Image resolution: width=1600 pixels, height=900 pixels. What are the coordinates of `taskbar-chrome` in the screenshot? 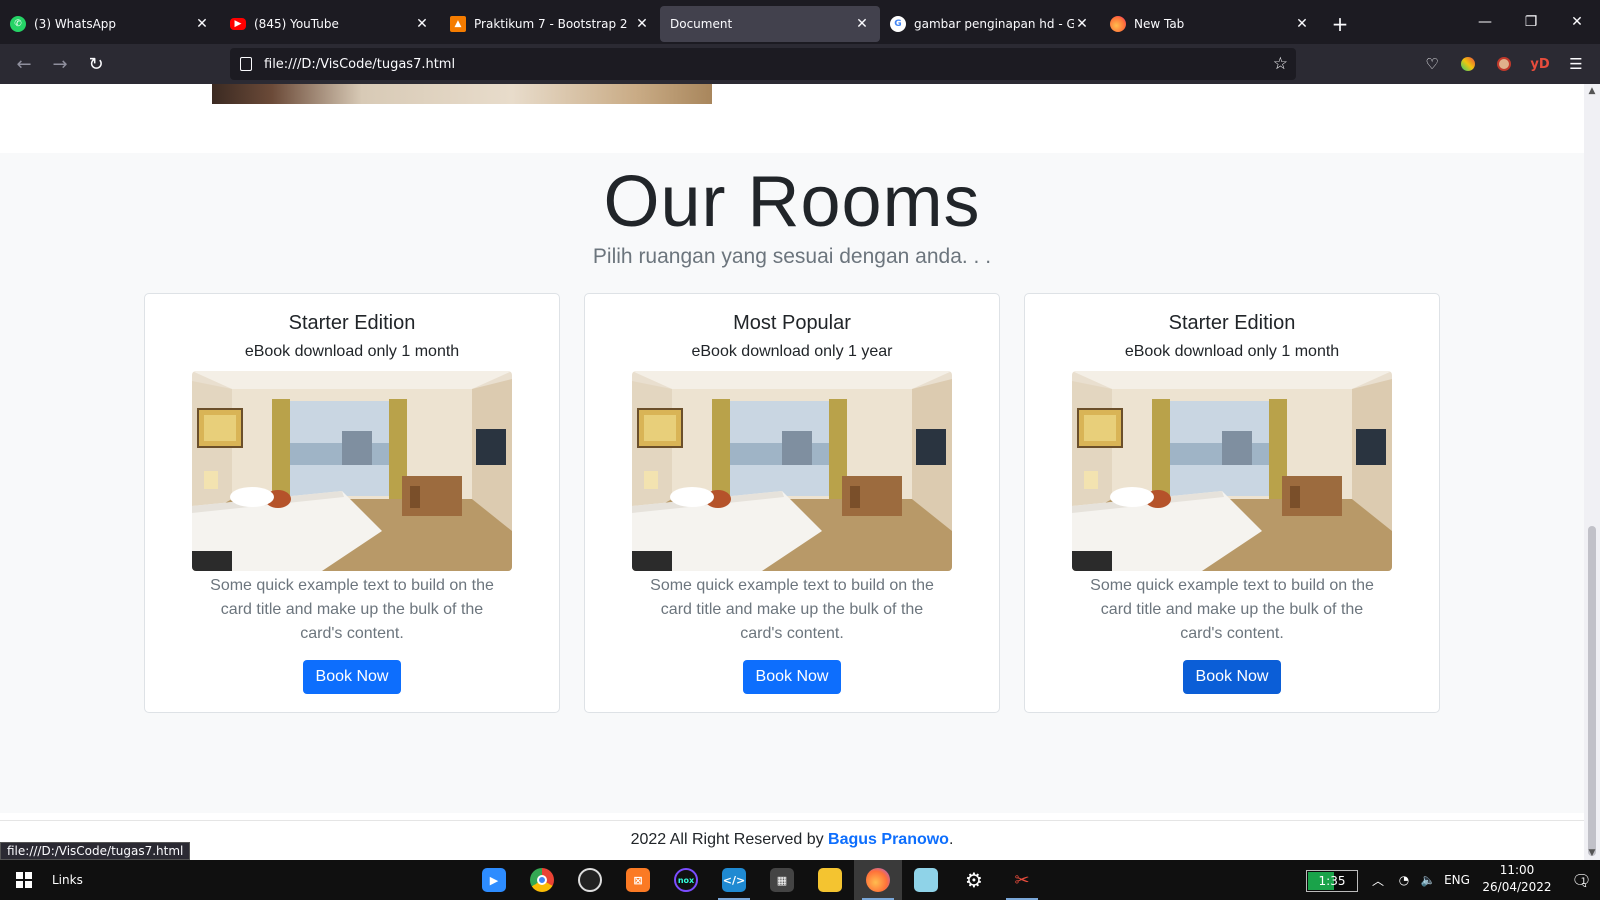 It's located at (542, 880).